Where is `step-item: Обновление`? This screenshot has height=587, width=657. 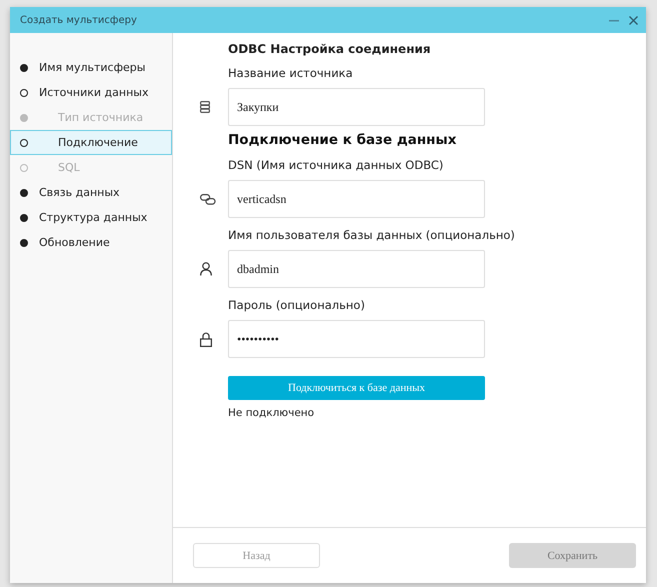 step-item: Обновление is located at coordinates (91, 242).